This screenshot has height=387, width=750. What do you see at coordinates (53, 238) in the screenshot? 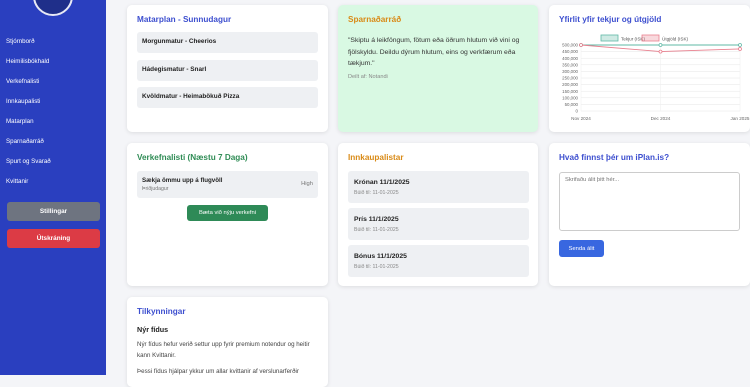
I see `logout-button: Útskráning` at bounding box center [53, 238].